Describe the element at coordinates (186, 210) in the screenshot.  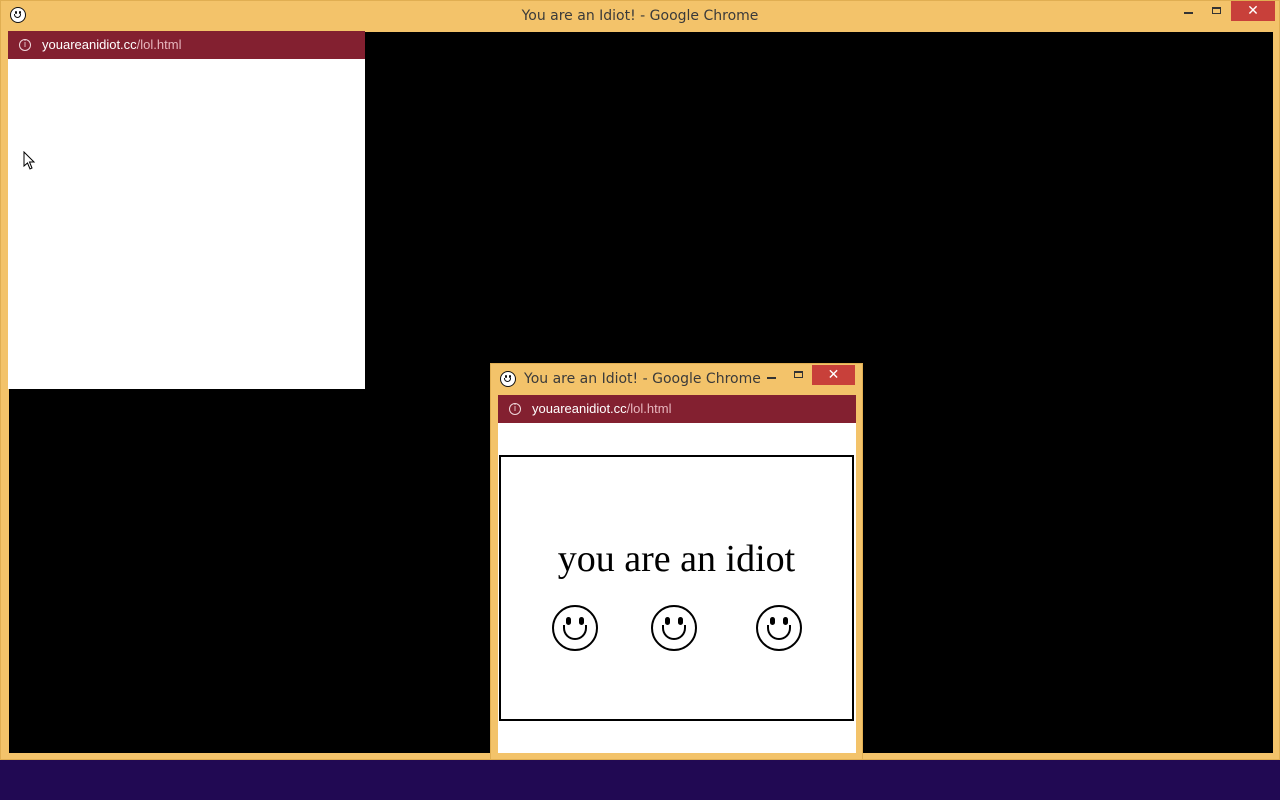
I see `popup-window-small: i youareanidiot.cc/lol.html` at that location.